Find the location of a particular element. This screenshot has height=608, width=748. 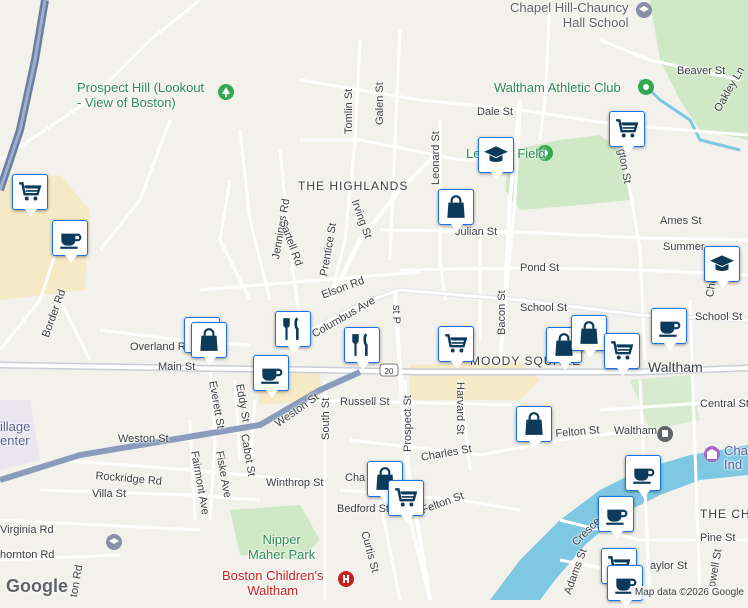

street-label: aylor St is located at coordinates (669, 566).